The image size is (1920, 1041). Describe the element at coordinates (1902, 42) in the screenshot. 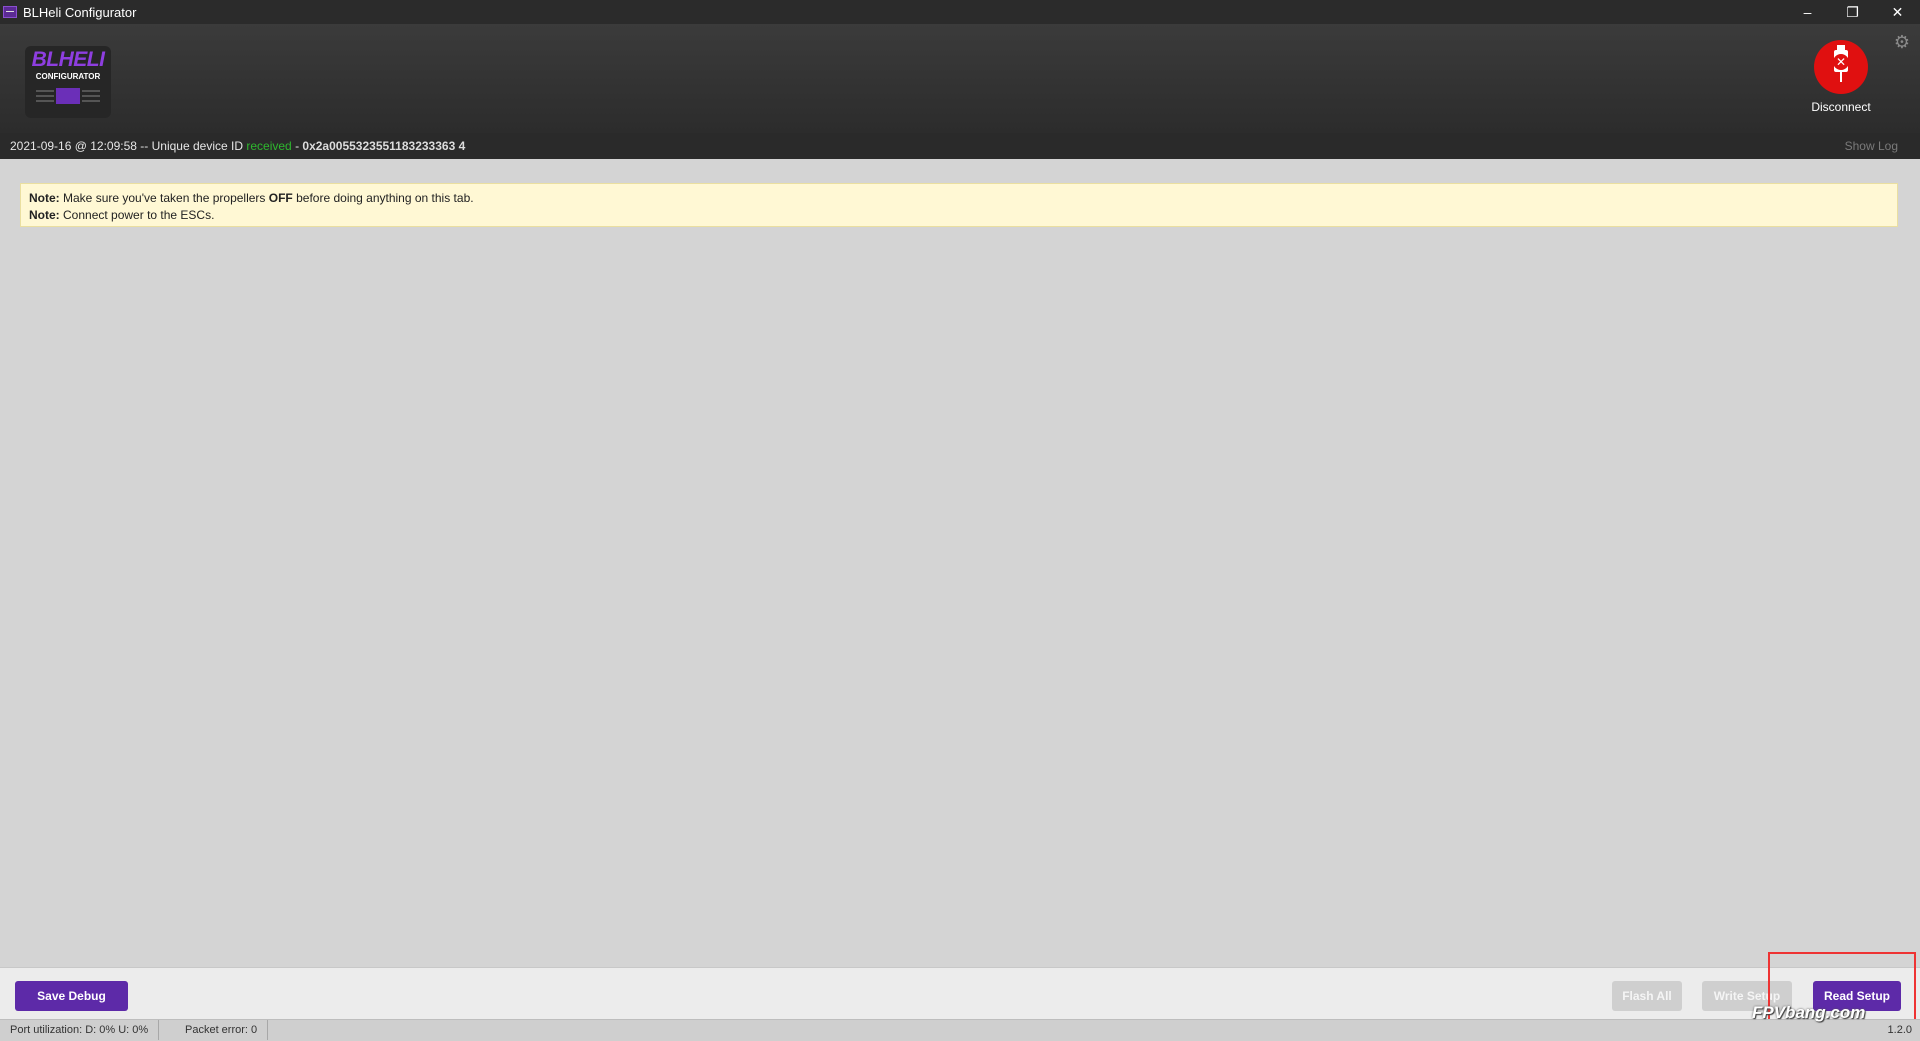

I see `gear-icon: ⚙` at that location.